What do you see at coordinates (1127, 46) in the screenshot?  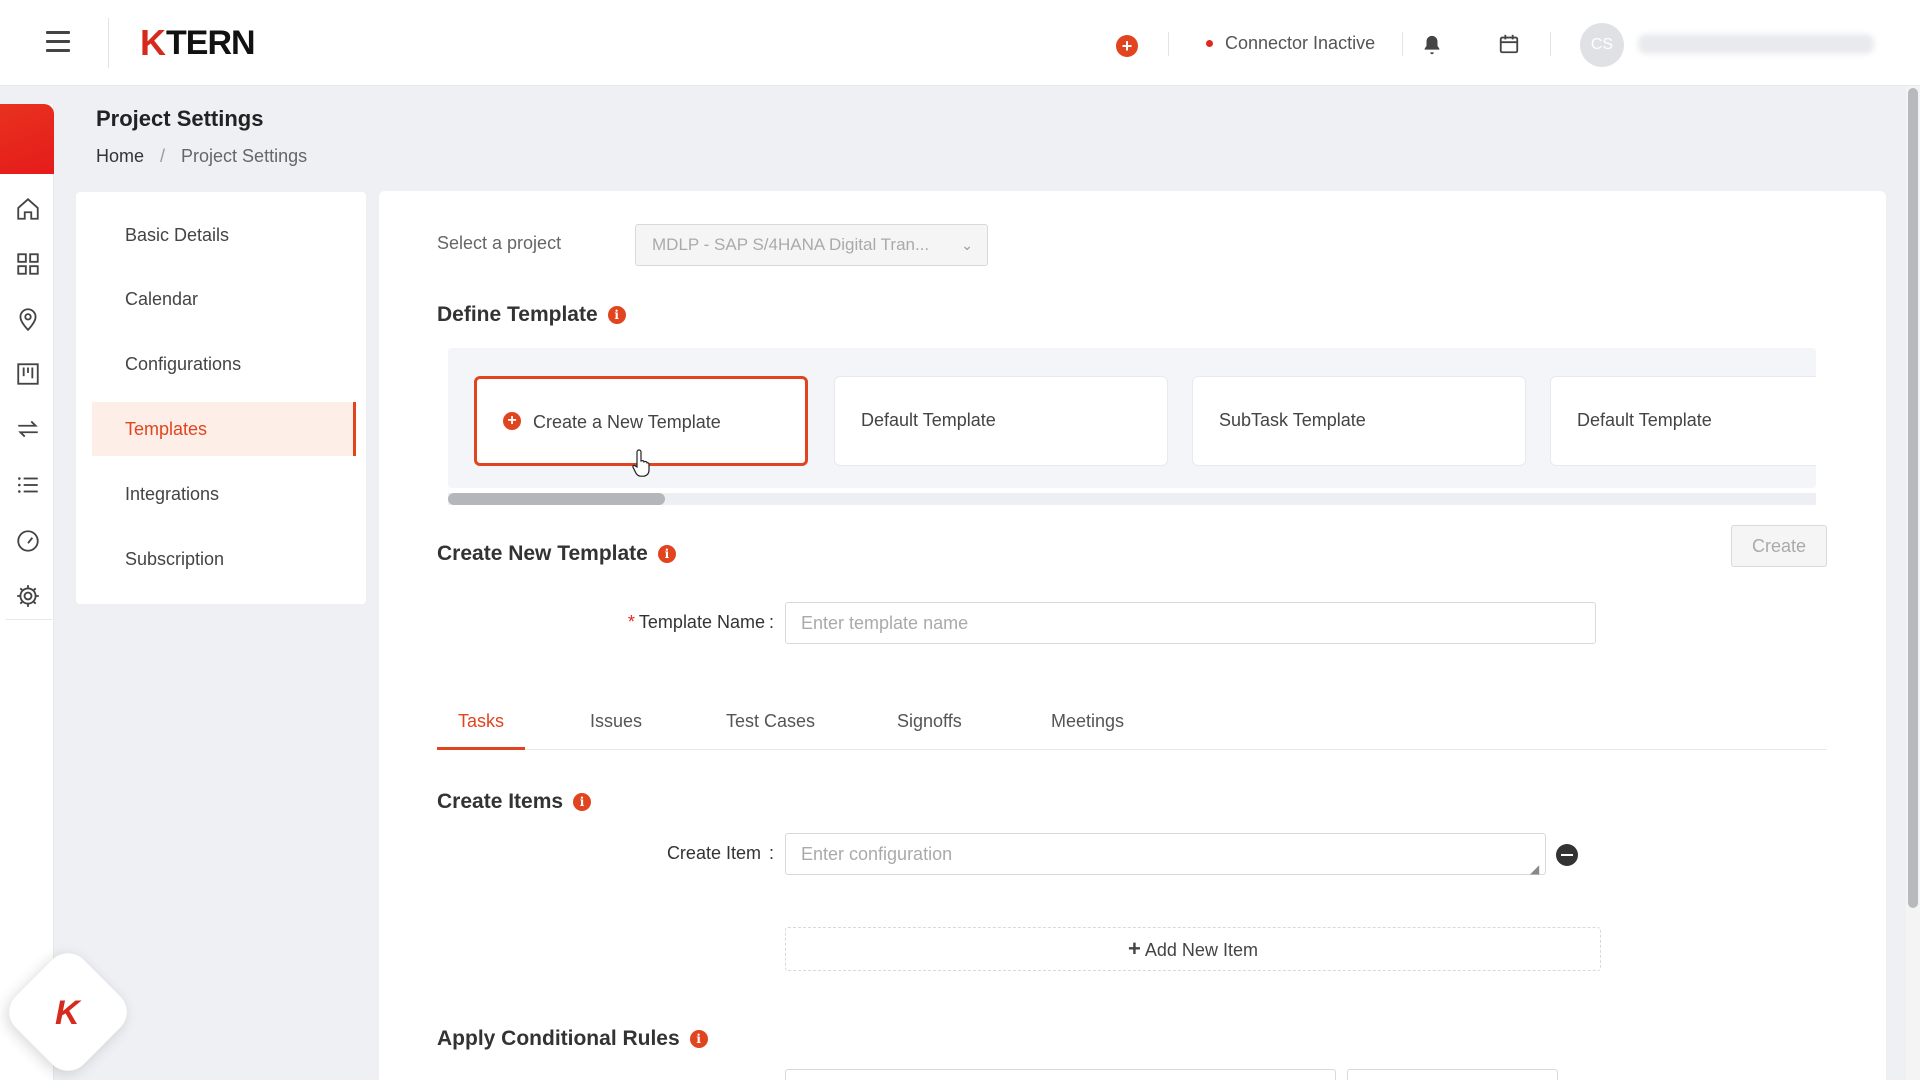 I see `add-circle-icon: +` at bounding box center [1127, 46].